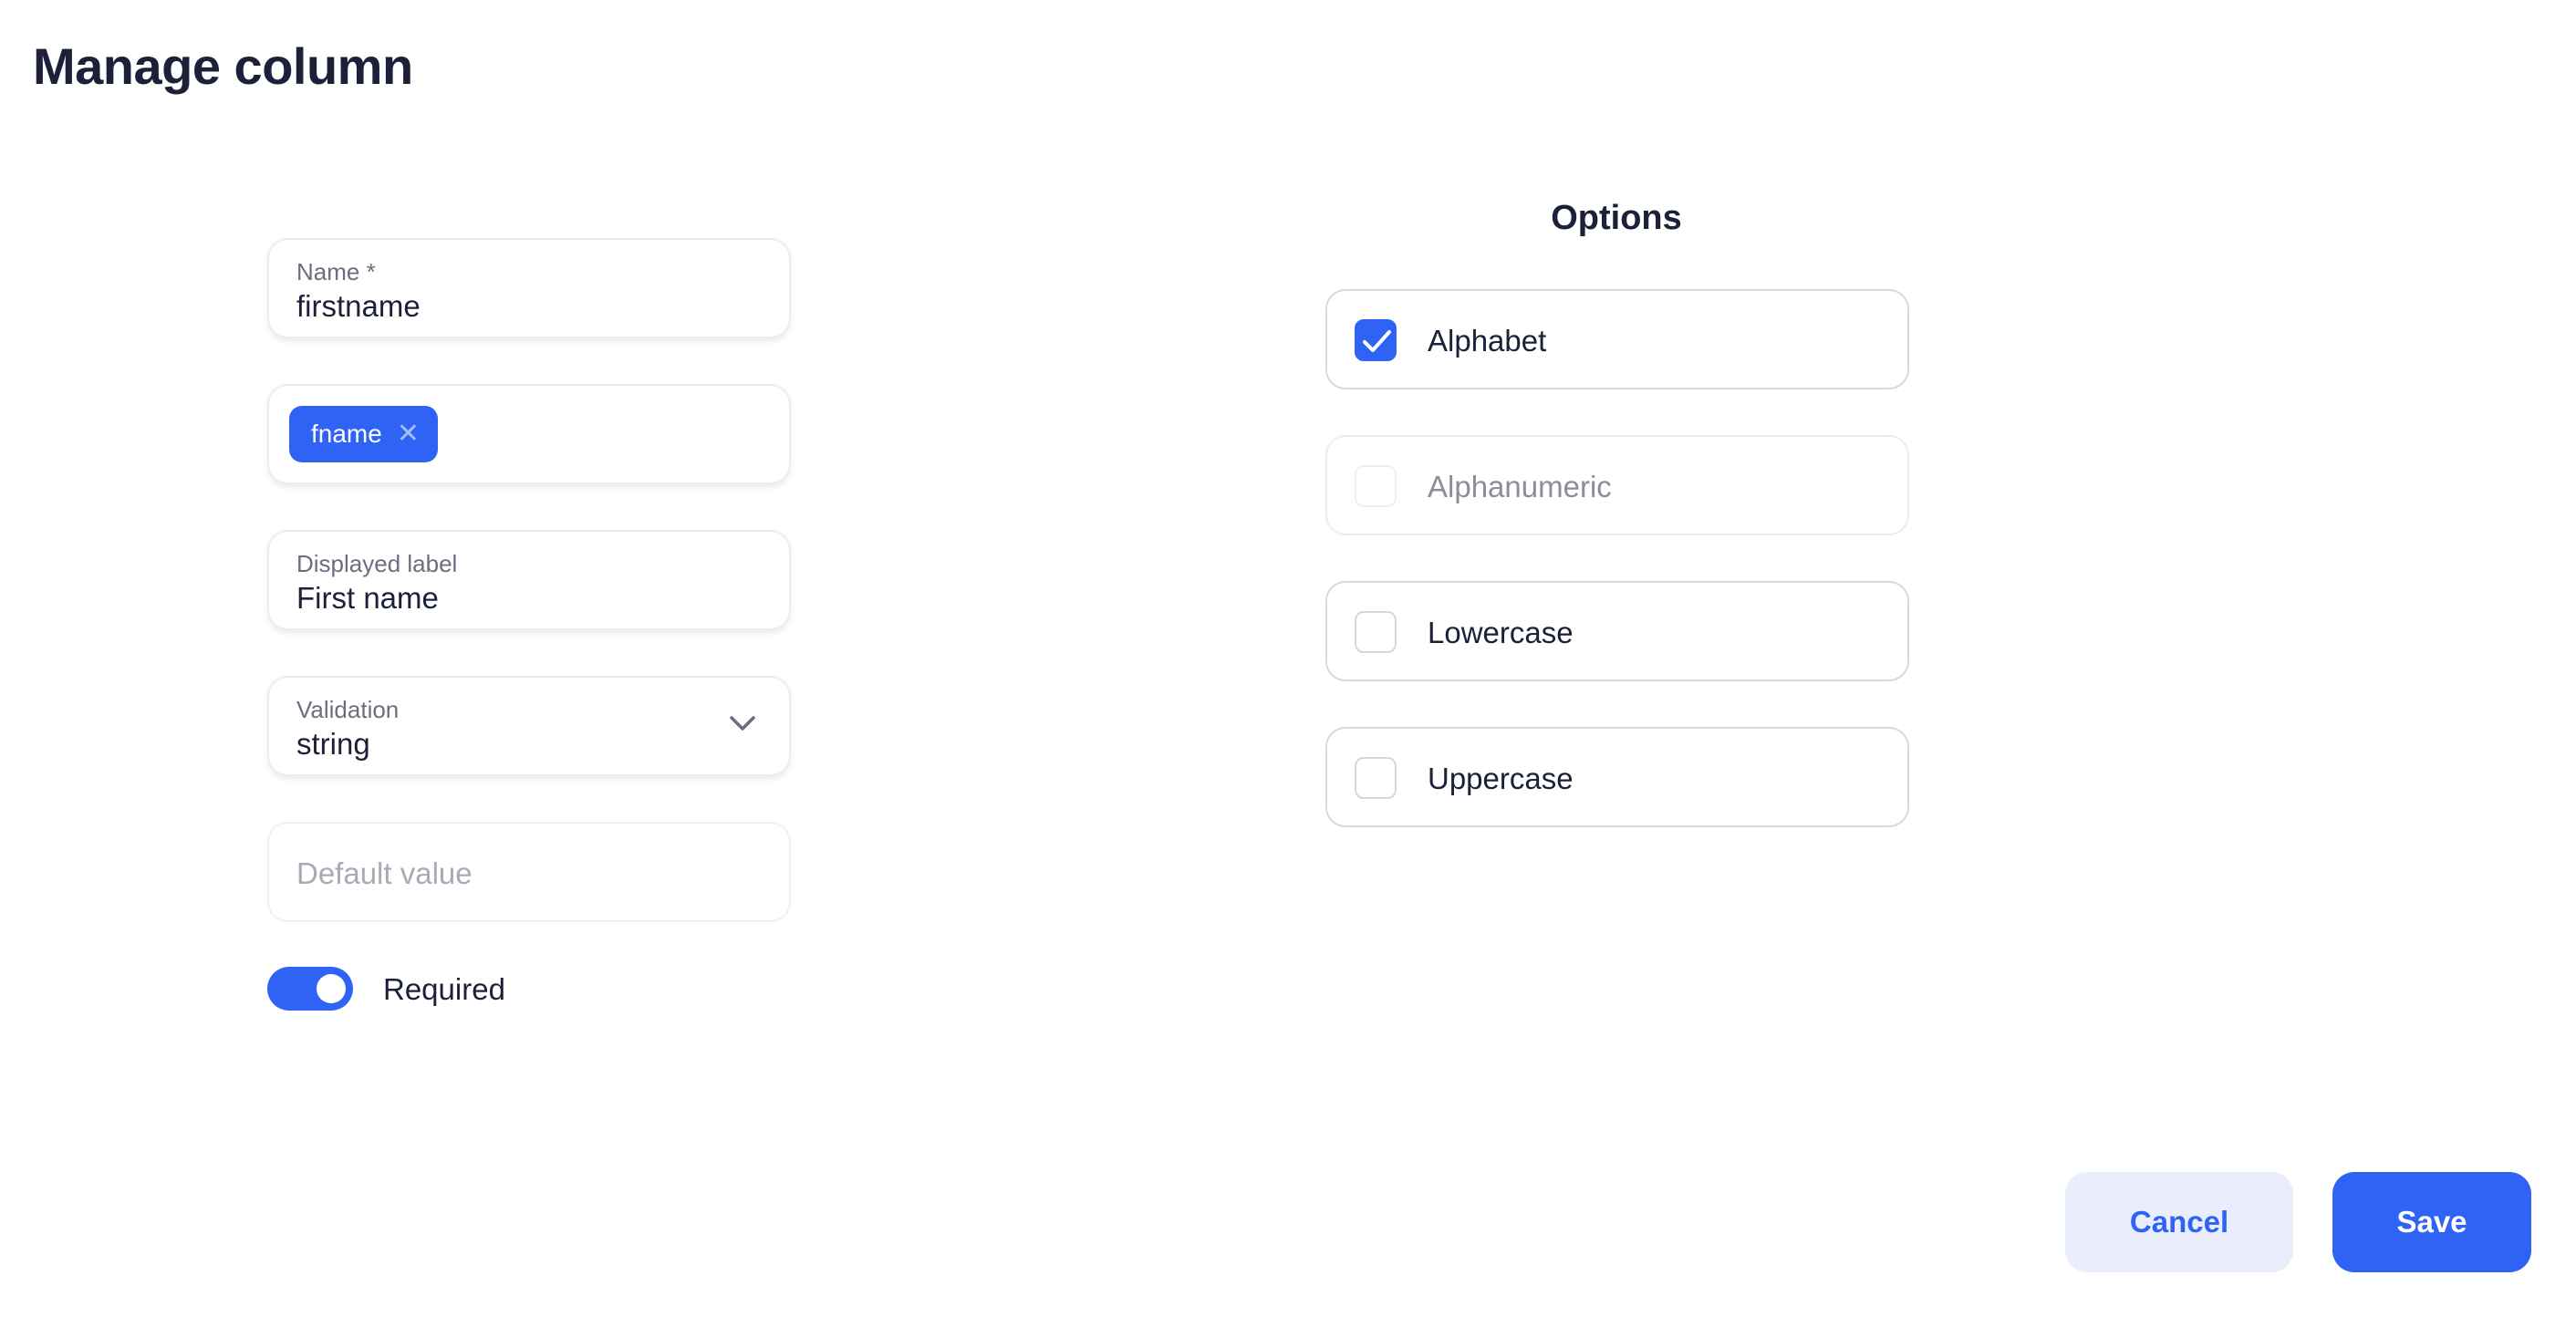  What do you see at coordinates (2179, 1222) in the screenshot?
I see `cancel-button: Cancel` at bounding box center [2179, 1222].